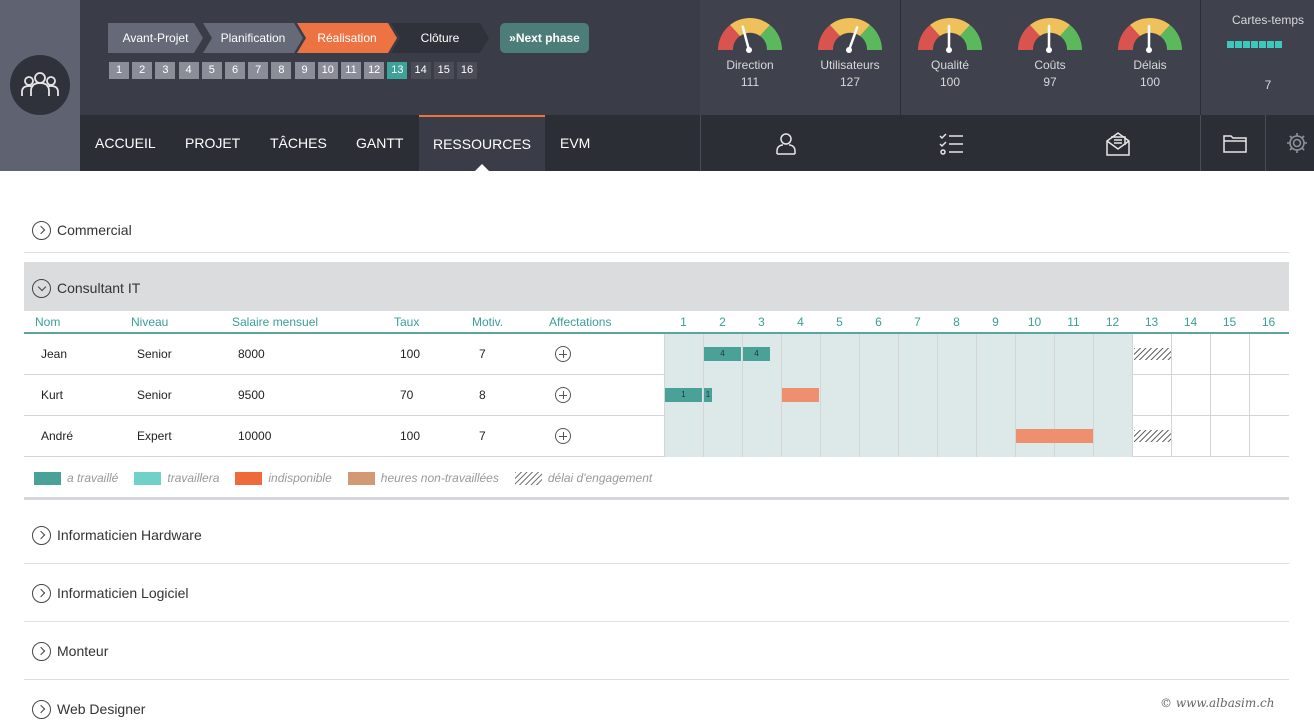 Image resolution: width=1314 pixels, height=721 pixels. I want to click on week-9: 9, so click(304, 70).